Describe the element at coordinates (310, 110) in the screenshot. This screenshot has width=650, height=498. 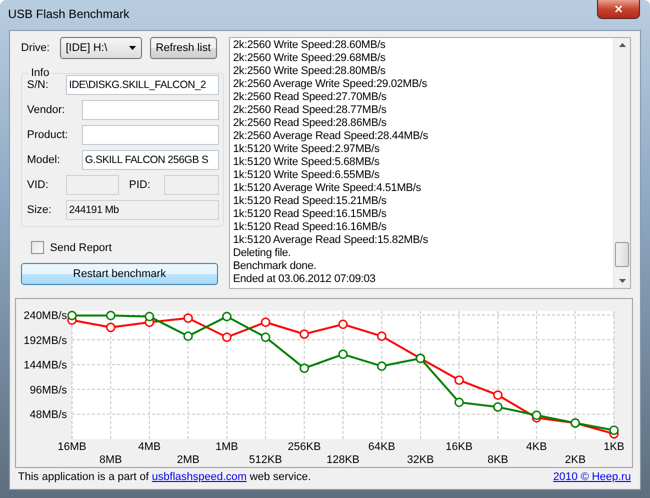
I see `log-line: 2k:2560 Read Speed:28.77MB/s` at that location.